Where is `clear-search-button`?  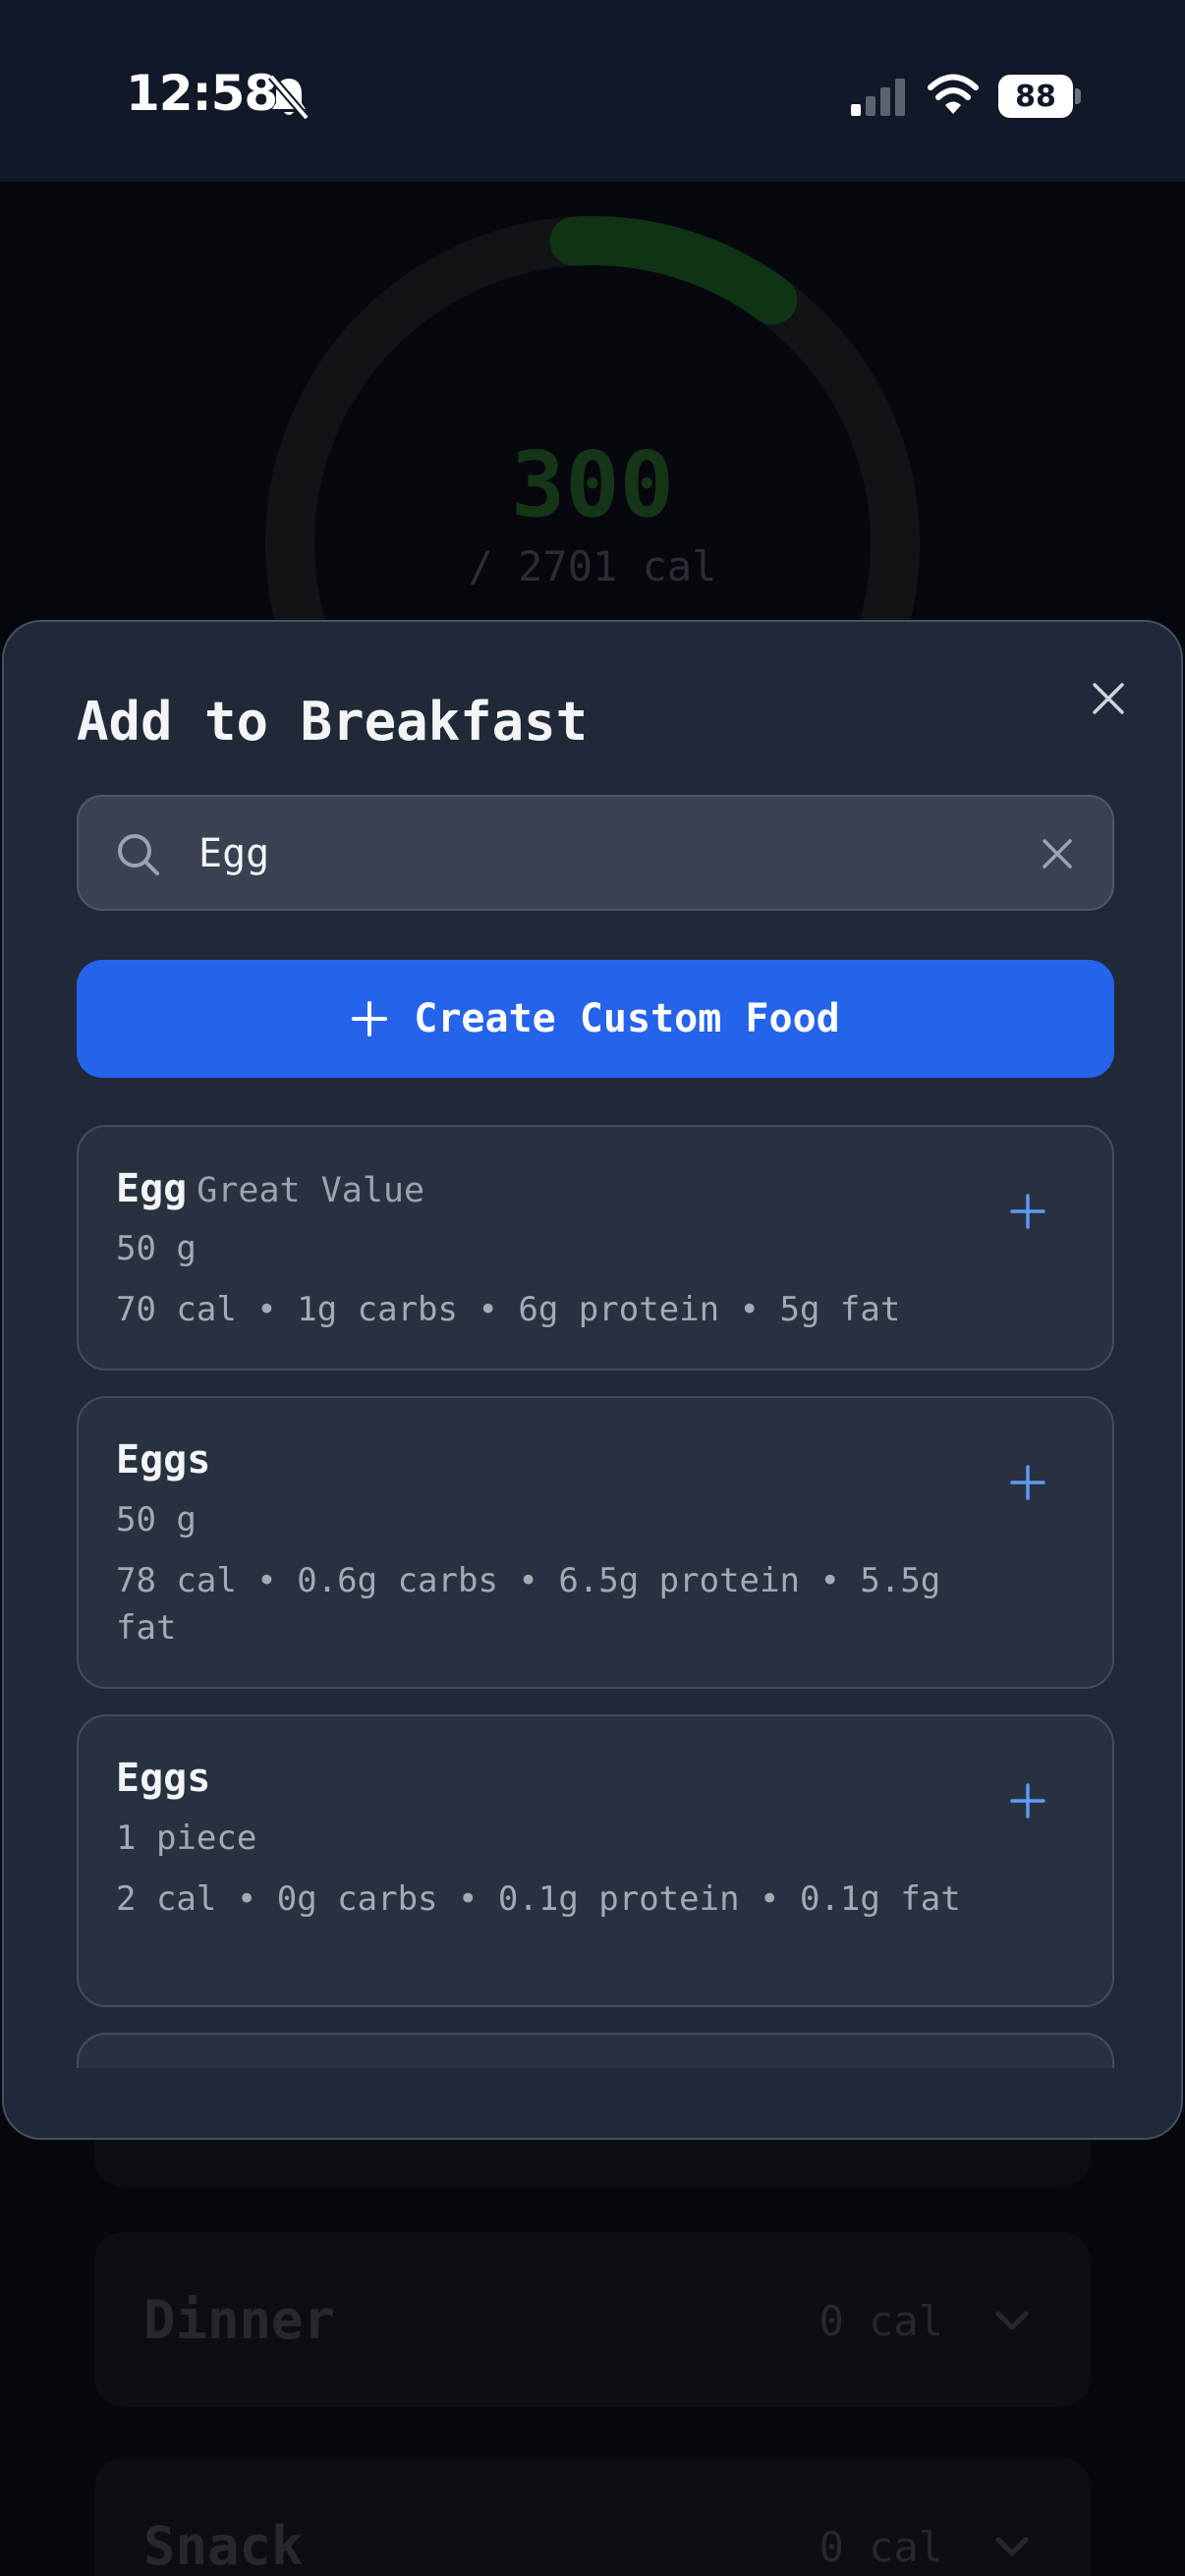
clear-search-button is located at coordinates (1057, 853).